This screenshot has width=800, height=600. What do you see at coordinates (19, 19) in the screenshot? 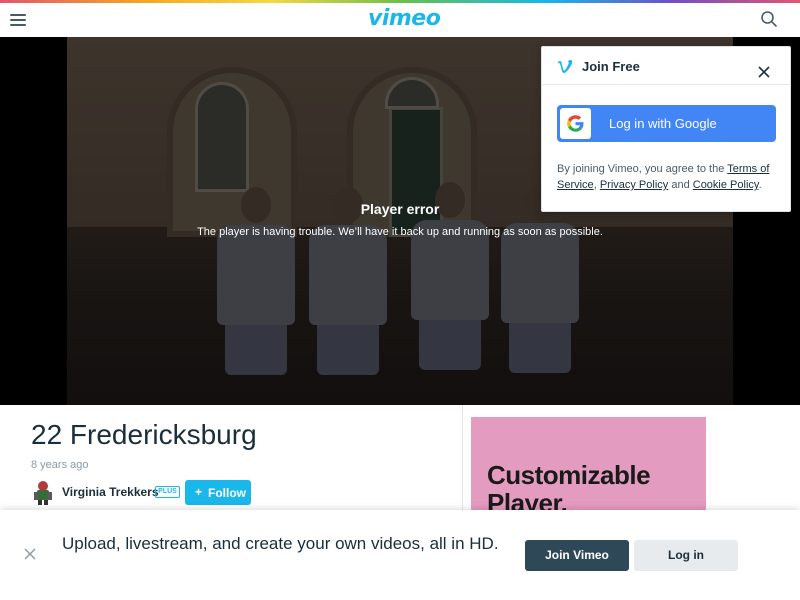
I see `hamburger-menu-icon` at bounding box center [19, 19].